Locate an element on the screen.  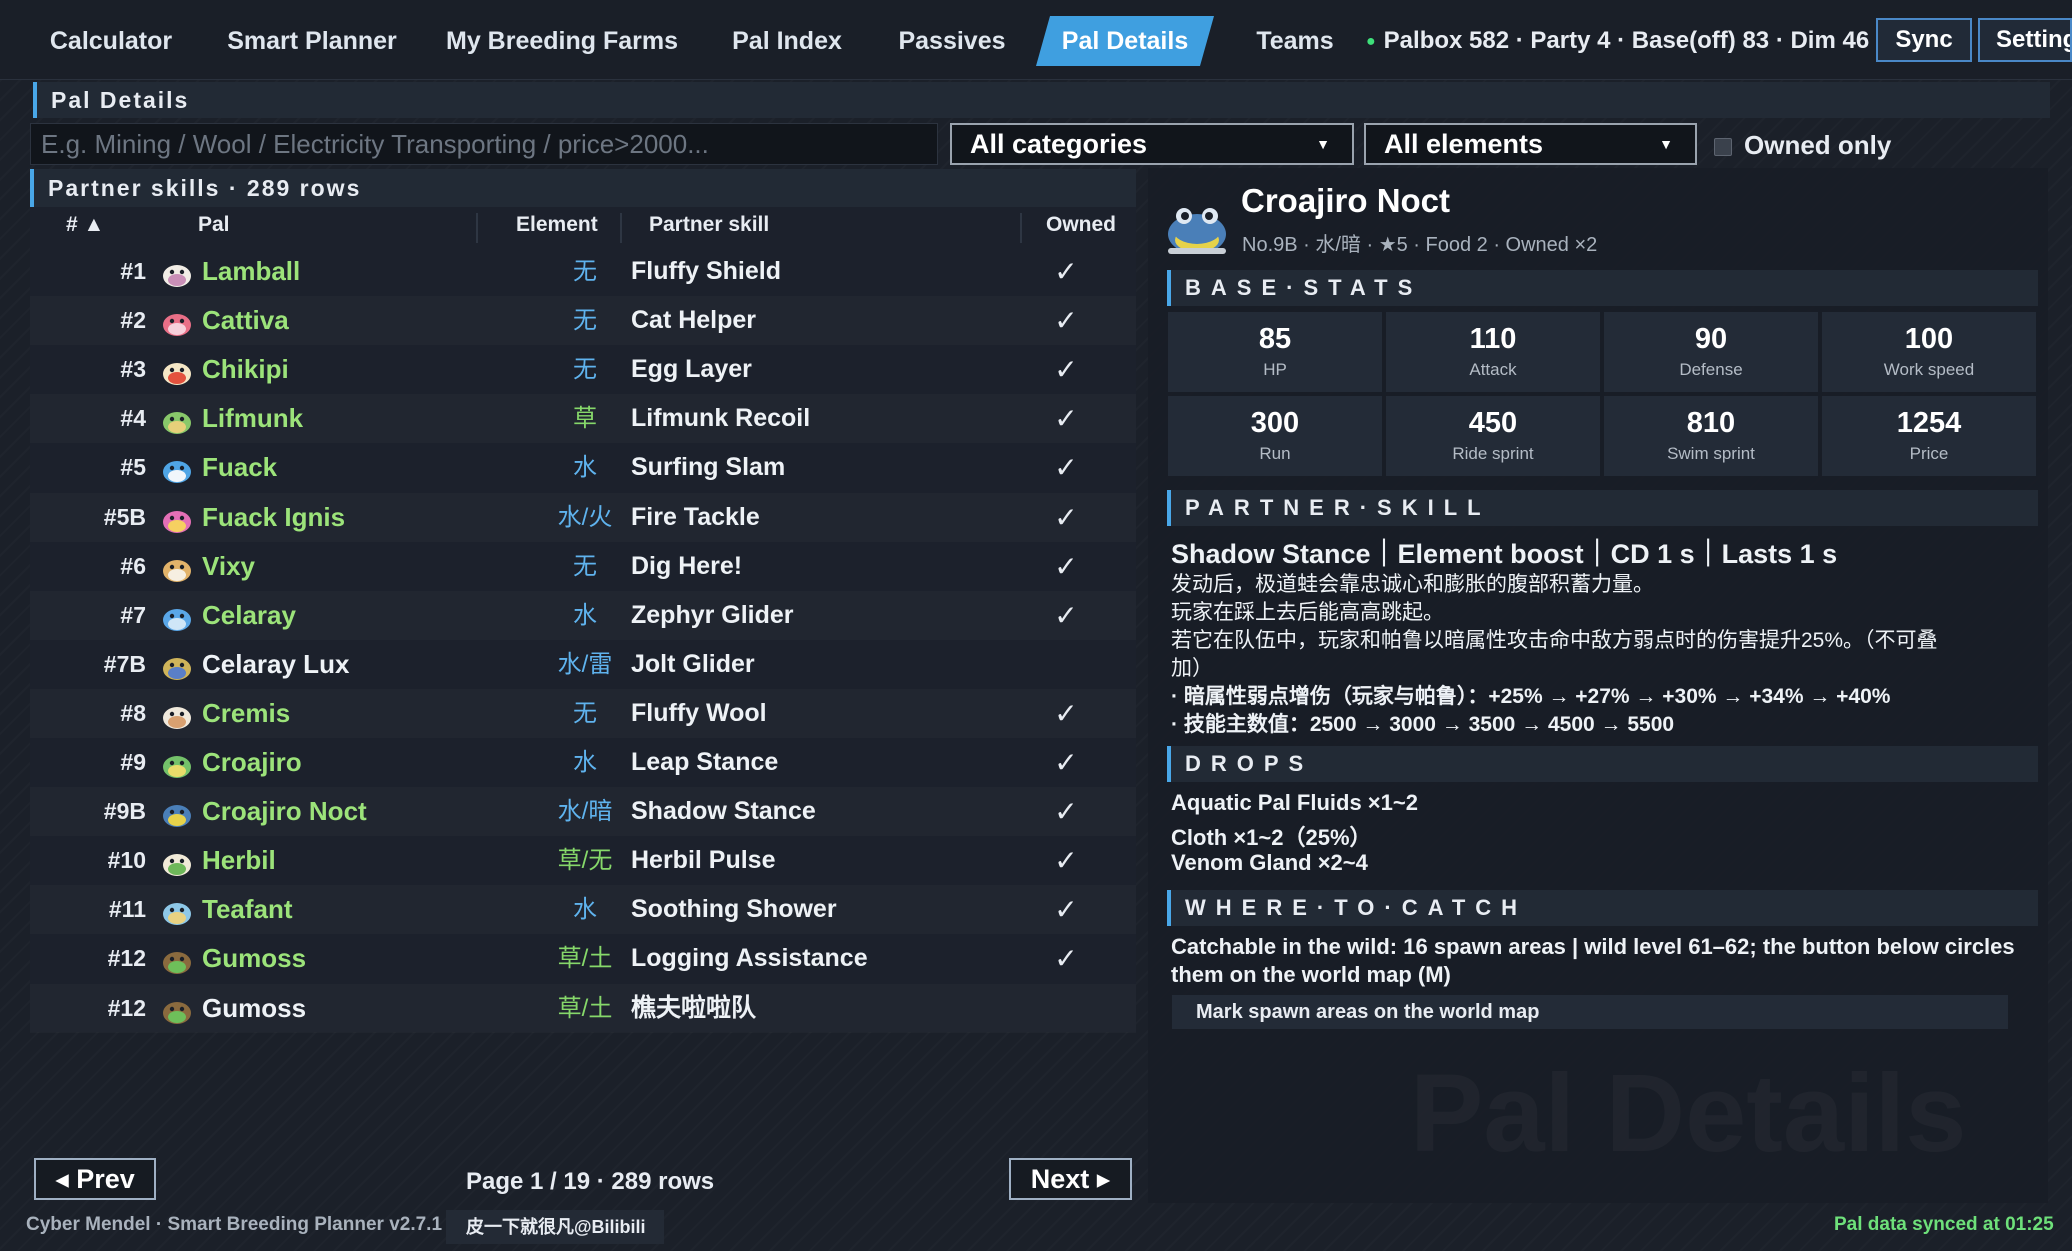
table-row: #12 Gumoss 草/土 樵夫啦啦队 is located at coordinates (583, 1008).